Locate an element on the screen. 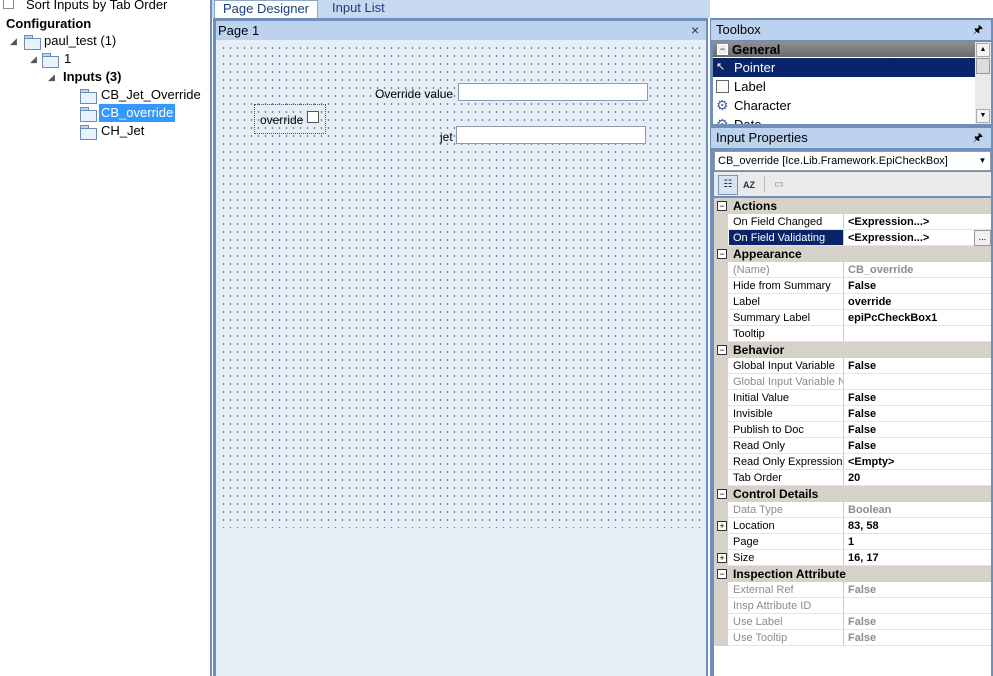 The height and width of the screenshot is (676, 993). property-row: Page 1 is located at coordinates (852, 542).